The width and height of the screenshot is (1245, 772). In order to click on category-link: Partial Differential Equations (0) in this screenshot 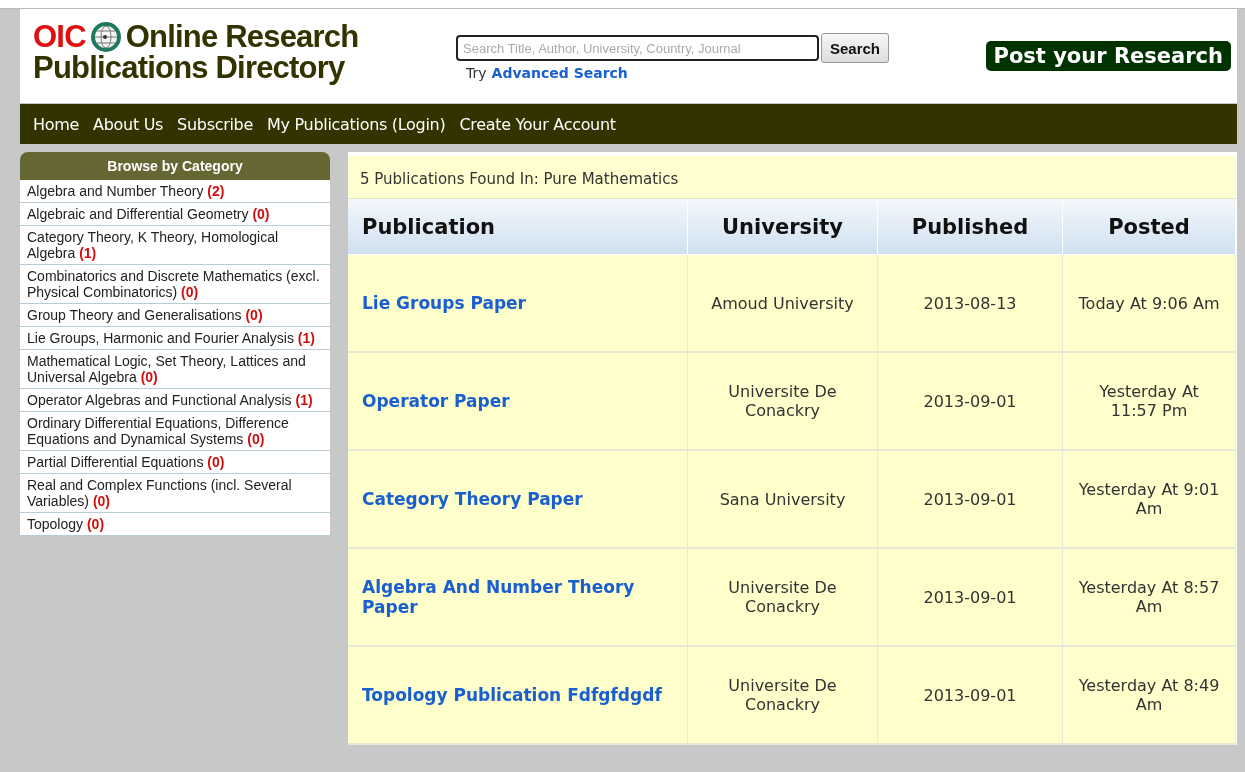, I will do `click(175, 462)`.